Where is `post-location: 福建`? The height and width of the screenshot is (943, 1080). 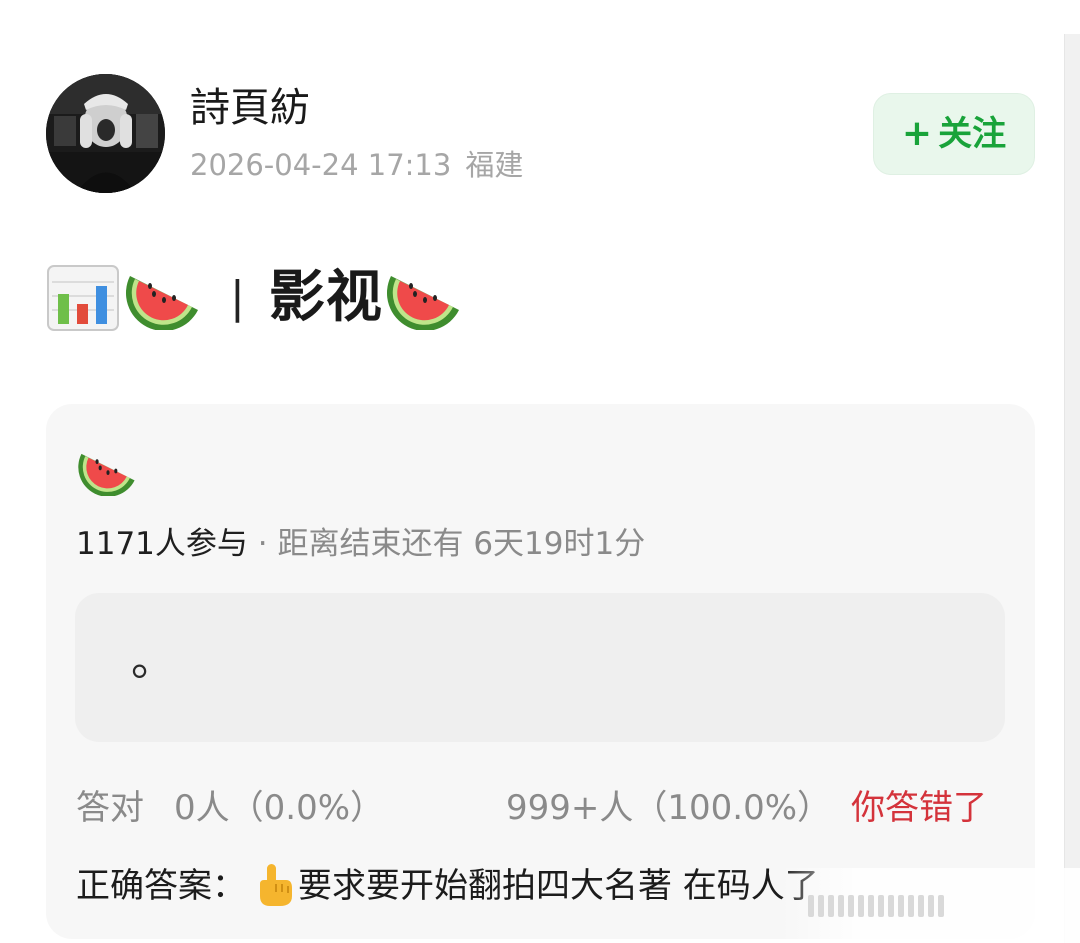
post-location: 福建 is located at coordinates (494, 165).